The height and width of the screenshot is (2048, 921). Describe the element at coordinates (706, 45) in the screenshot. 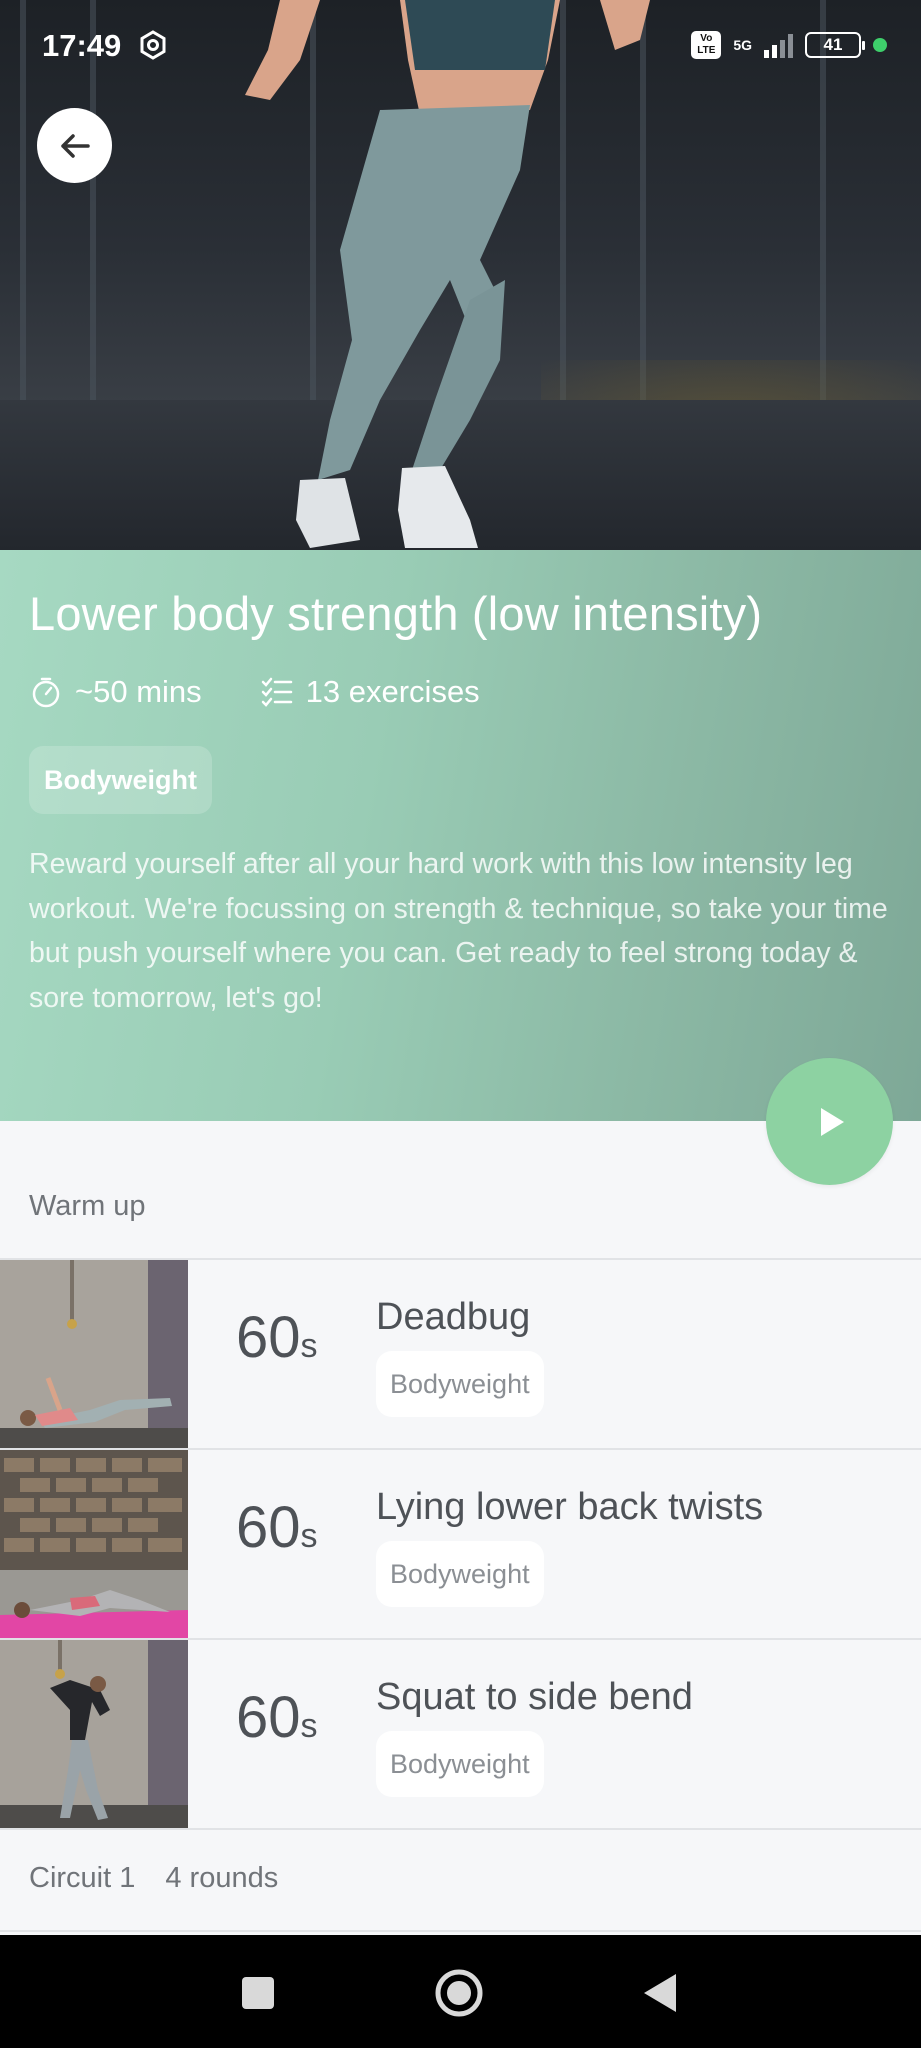

I see `volte-icon: Vo LTE` at that location.